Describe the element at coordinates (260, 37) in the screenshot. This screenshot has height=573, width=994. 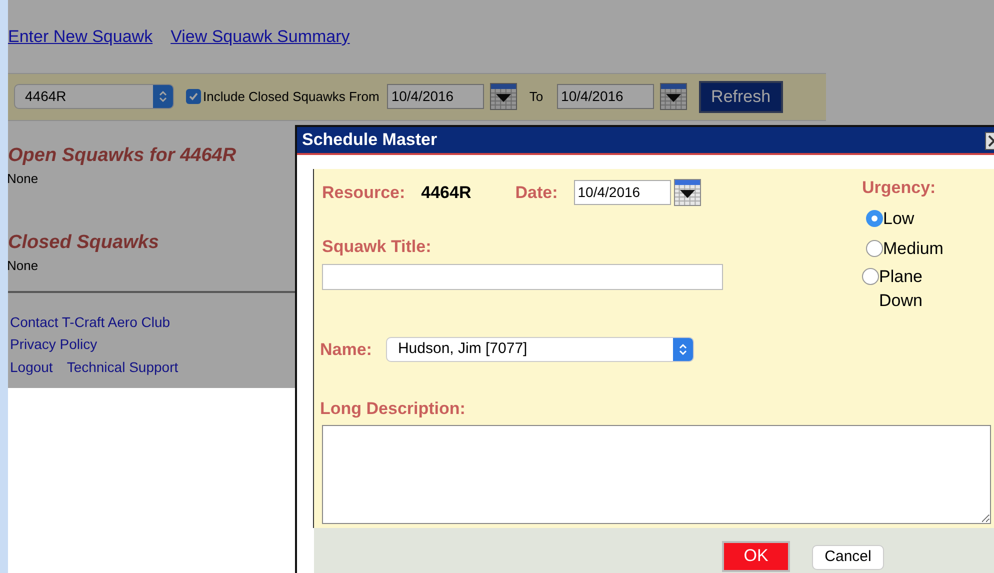
I see `nav-link: View Squawk Summary` at that location.